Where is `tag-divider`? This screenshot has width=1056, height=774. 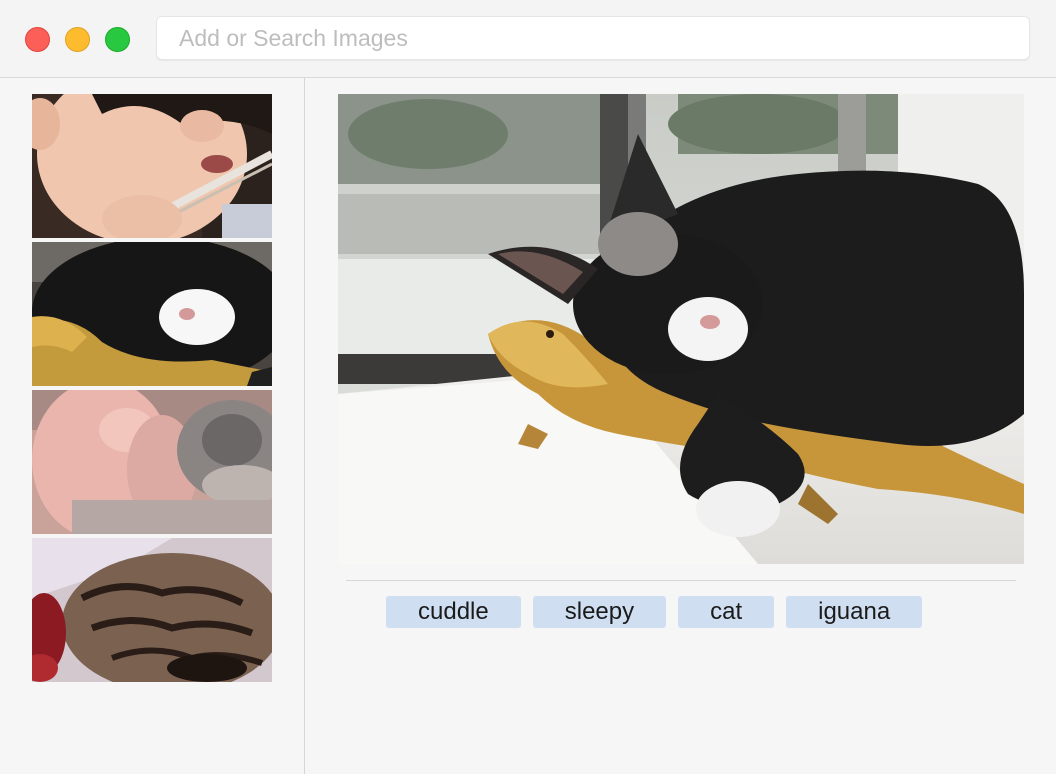
tag-divider is located at coordinates (681, 580).